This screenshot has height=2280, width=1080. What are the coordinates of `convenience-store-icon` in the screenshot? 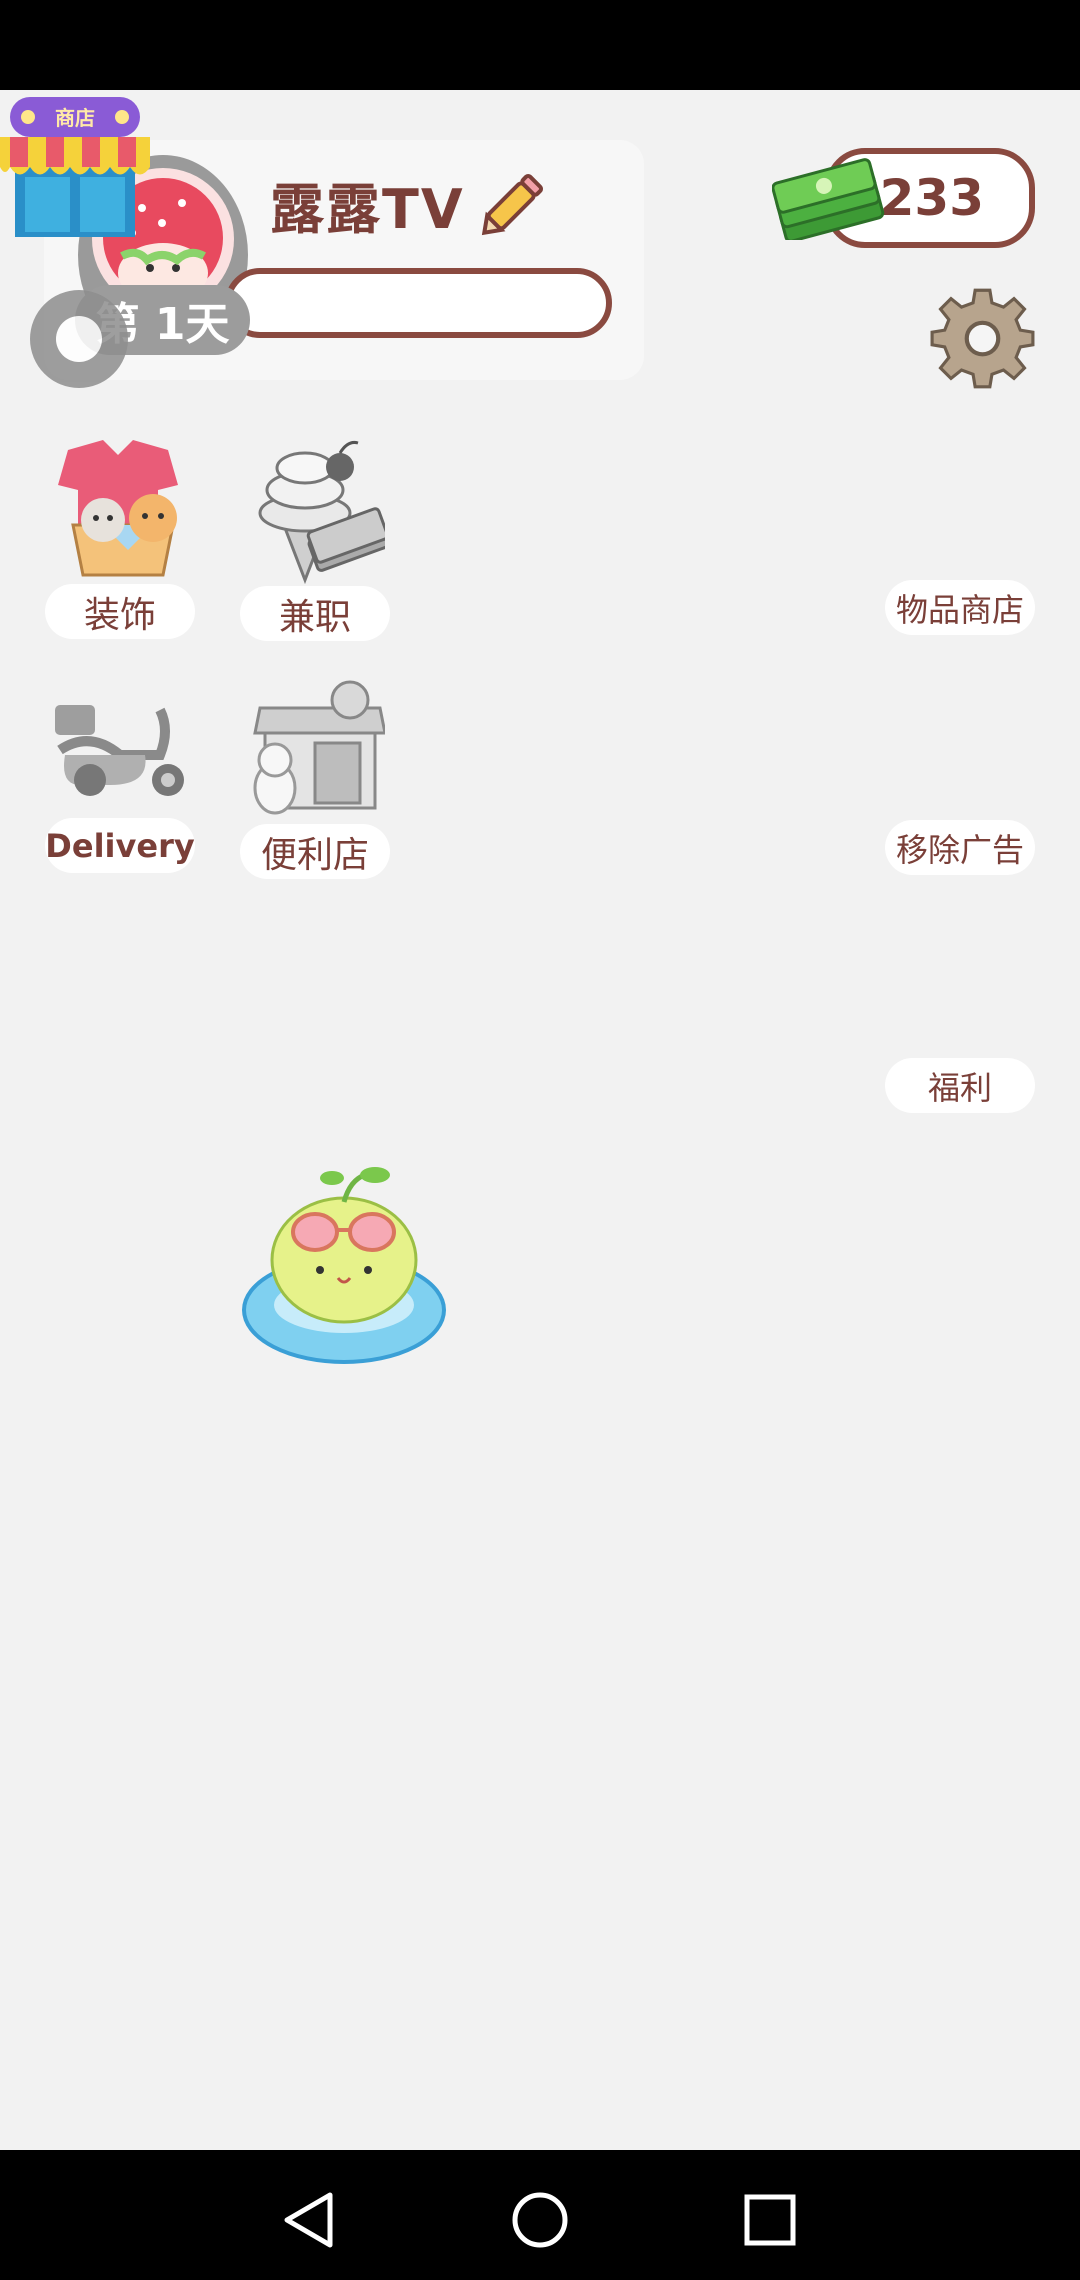 It's located at (315, 748).